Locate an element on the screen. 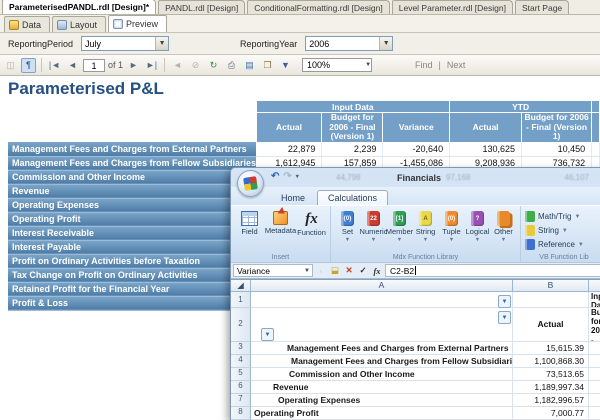  document-tab: Start Page is located at coordinates (542, 7).